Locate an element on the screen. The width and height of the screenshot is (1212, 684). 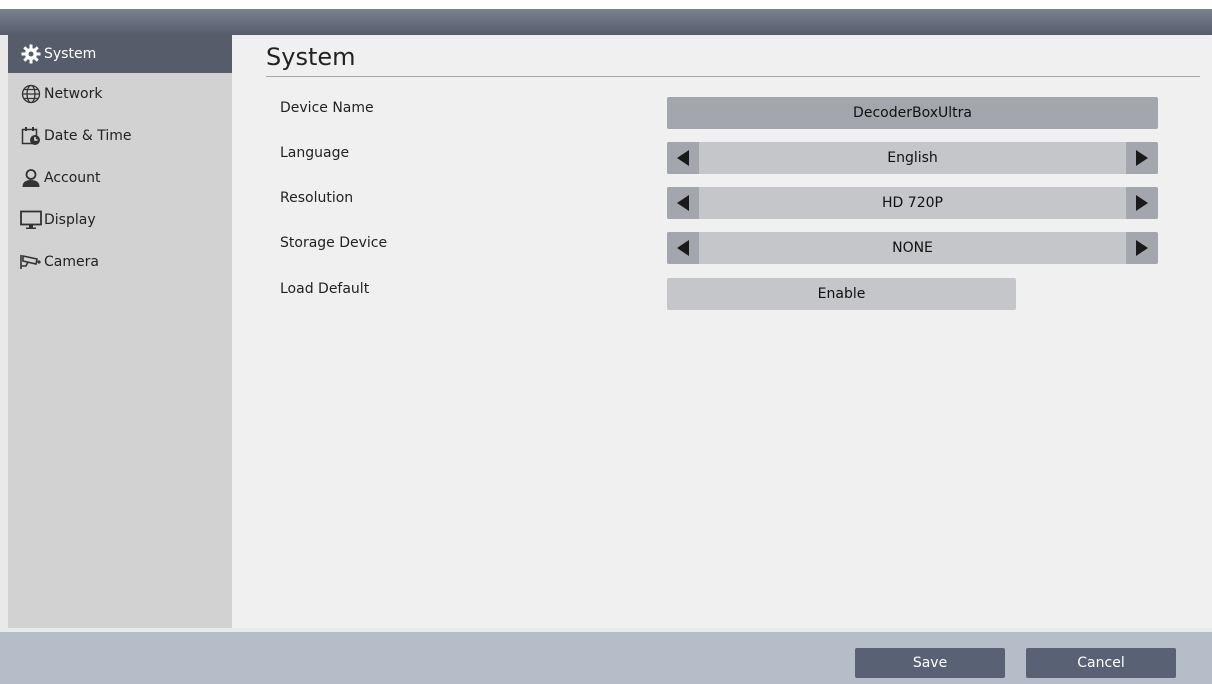
load-default-value: Enable is located at coordinates (841, 294).